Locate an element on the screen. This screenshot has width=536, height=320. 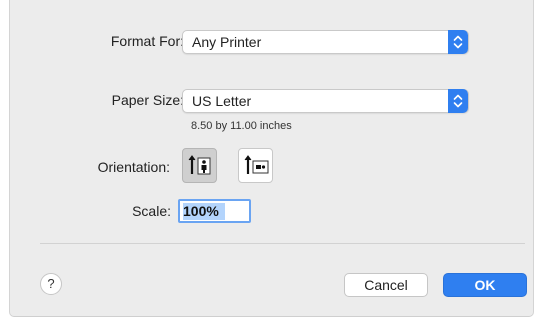
paper-size-popup: US Letter is located at coordinates (325, 101).